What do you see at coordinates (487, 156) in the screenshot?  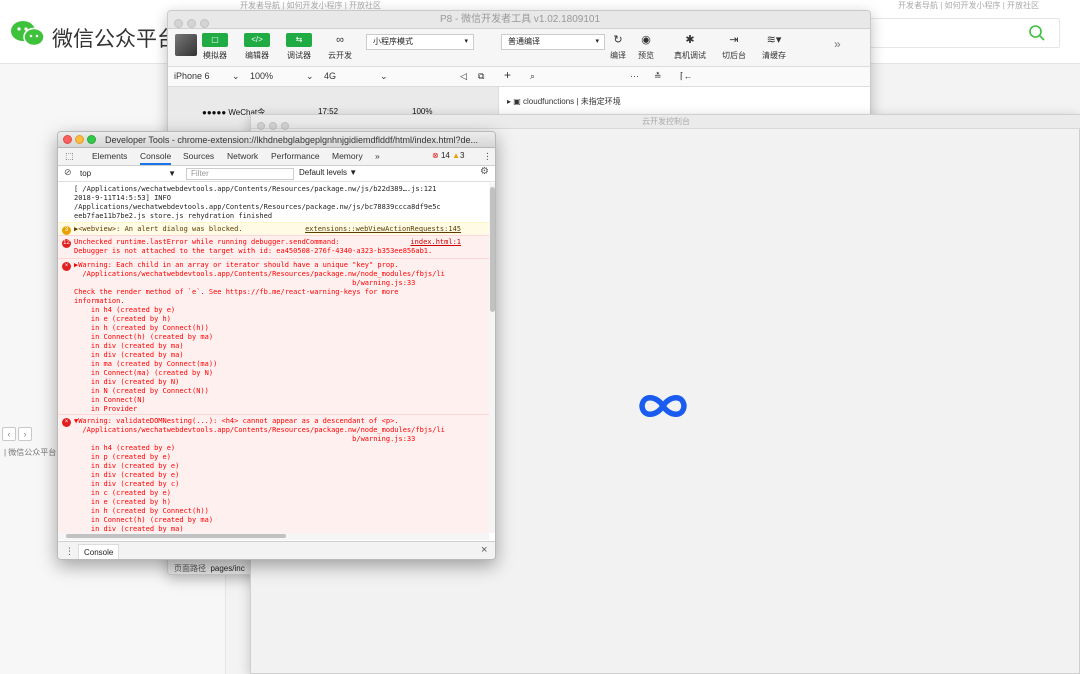 I see `menu-dots-icon: ⋮` at bounding box center [487, 156].